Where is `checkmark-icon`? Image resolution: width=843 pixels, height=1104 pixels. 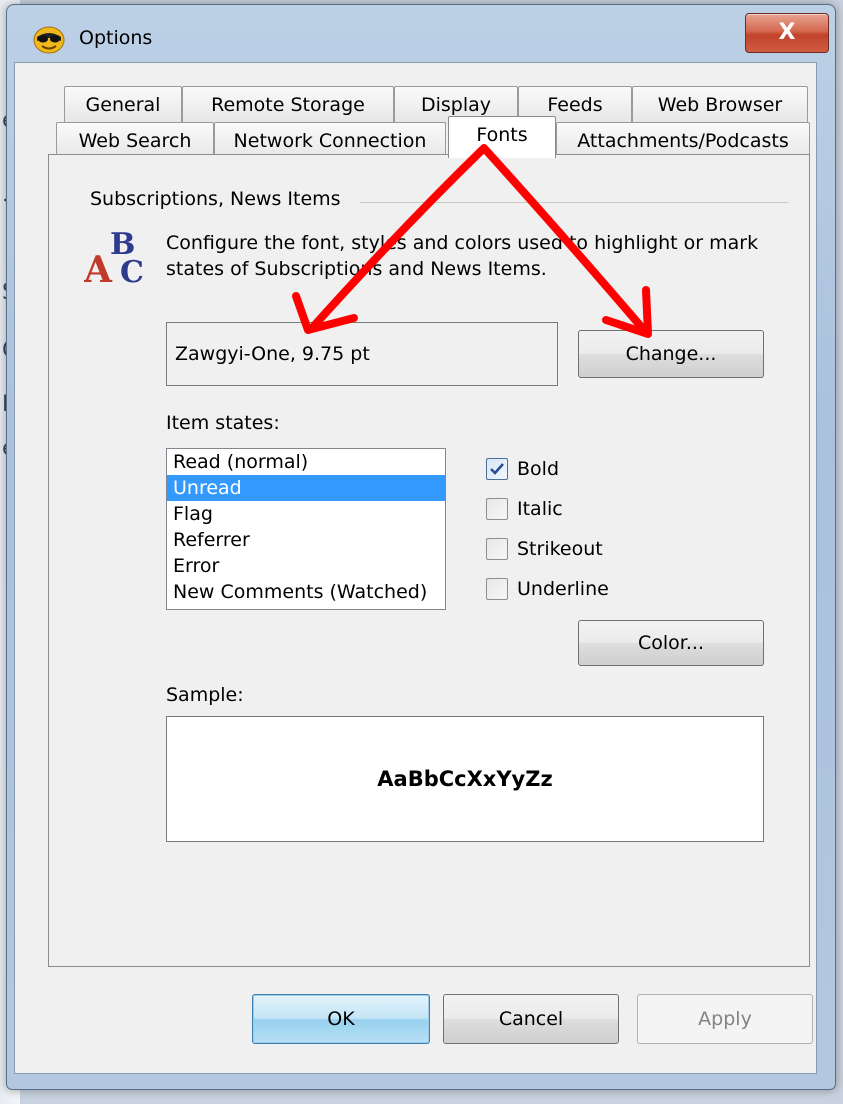 checkmark-icon is located at coordinates (497, 469).